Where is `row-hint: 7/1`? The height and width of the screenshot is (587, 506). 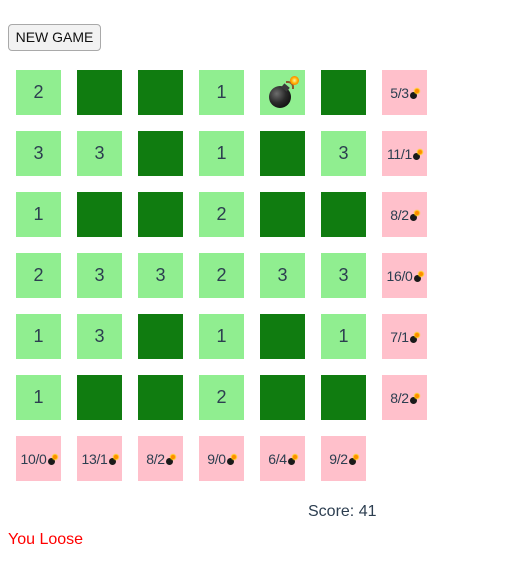 row-hint: 7/1 is located at coordinates (404, 336).